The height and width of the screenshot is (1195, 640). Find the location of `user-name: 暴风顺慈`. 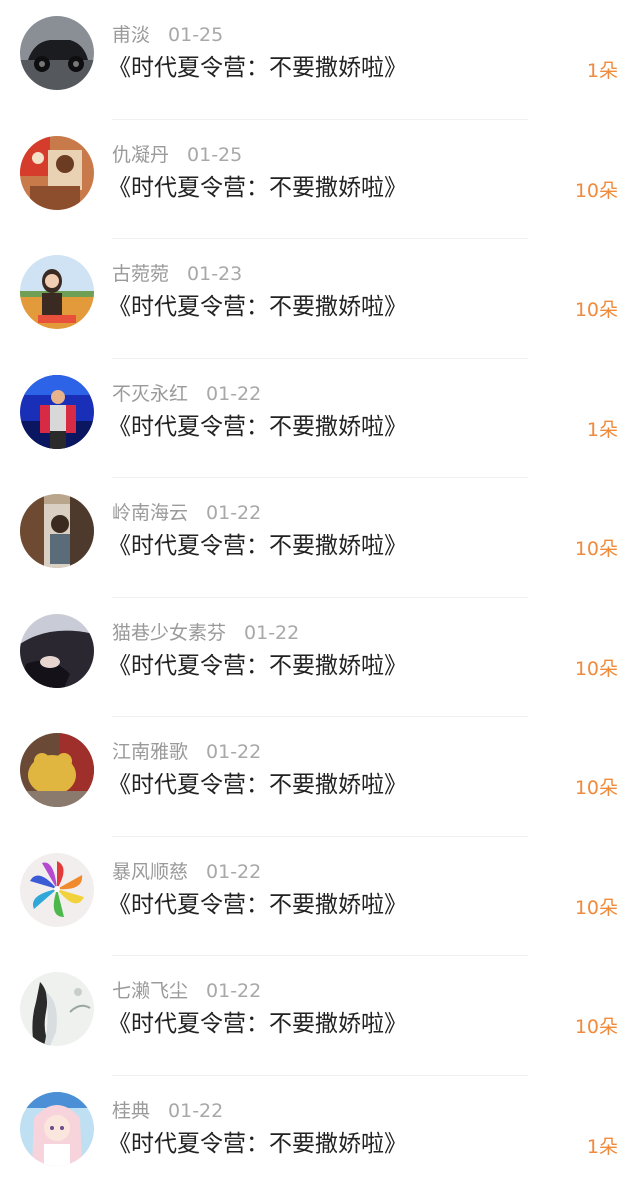

user-name: 暴风顺慈 is located at coordinates (150, 872).